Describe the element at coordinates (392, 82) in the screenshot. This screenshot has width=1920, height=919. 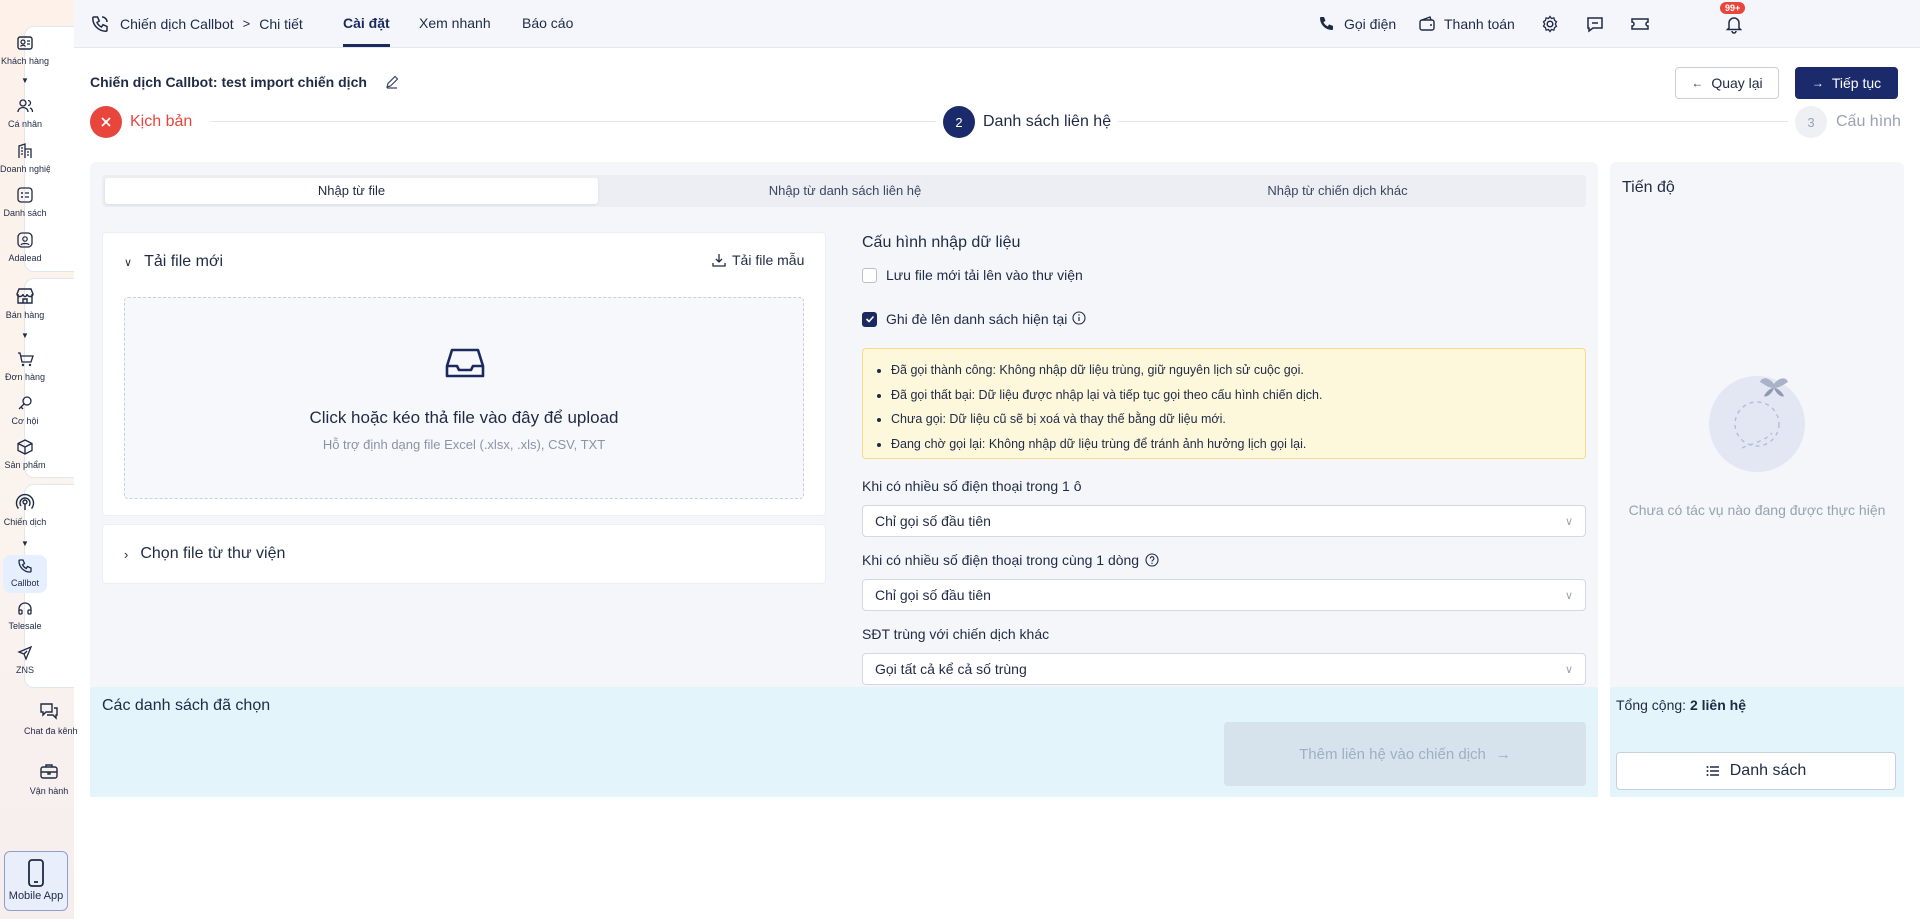
I see `edit-icon` at that location.